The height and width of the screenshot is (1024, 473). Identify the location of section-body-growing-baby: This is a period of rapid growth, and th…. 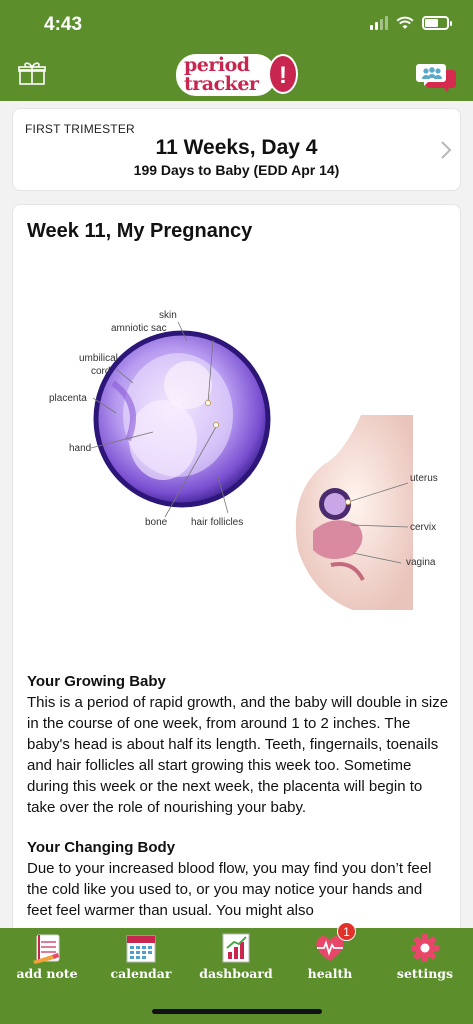
(238, 755).